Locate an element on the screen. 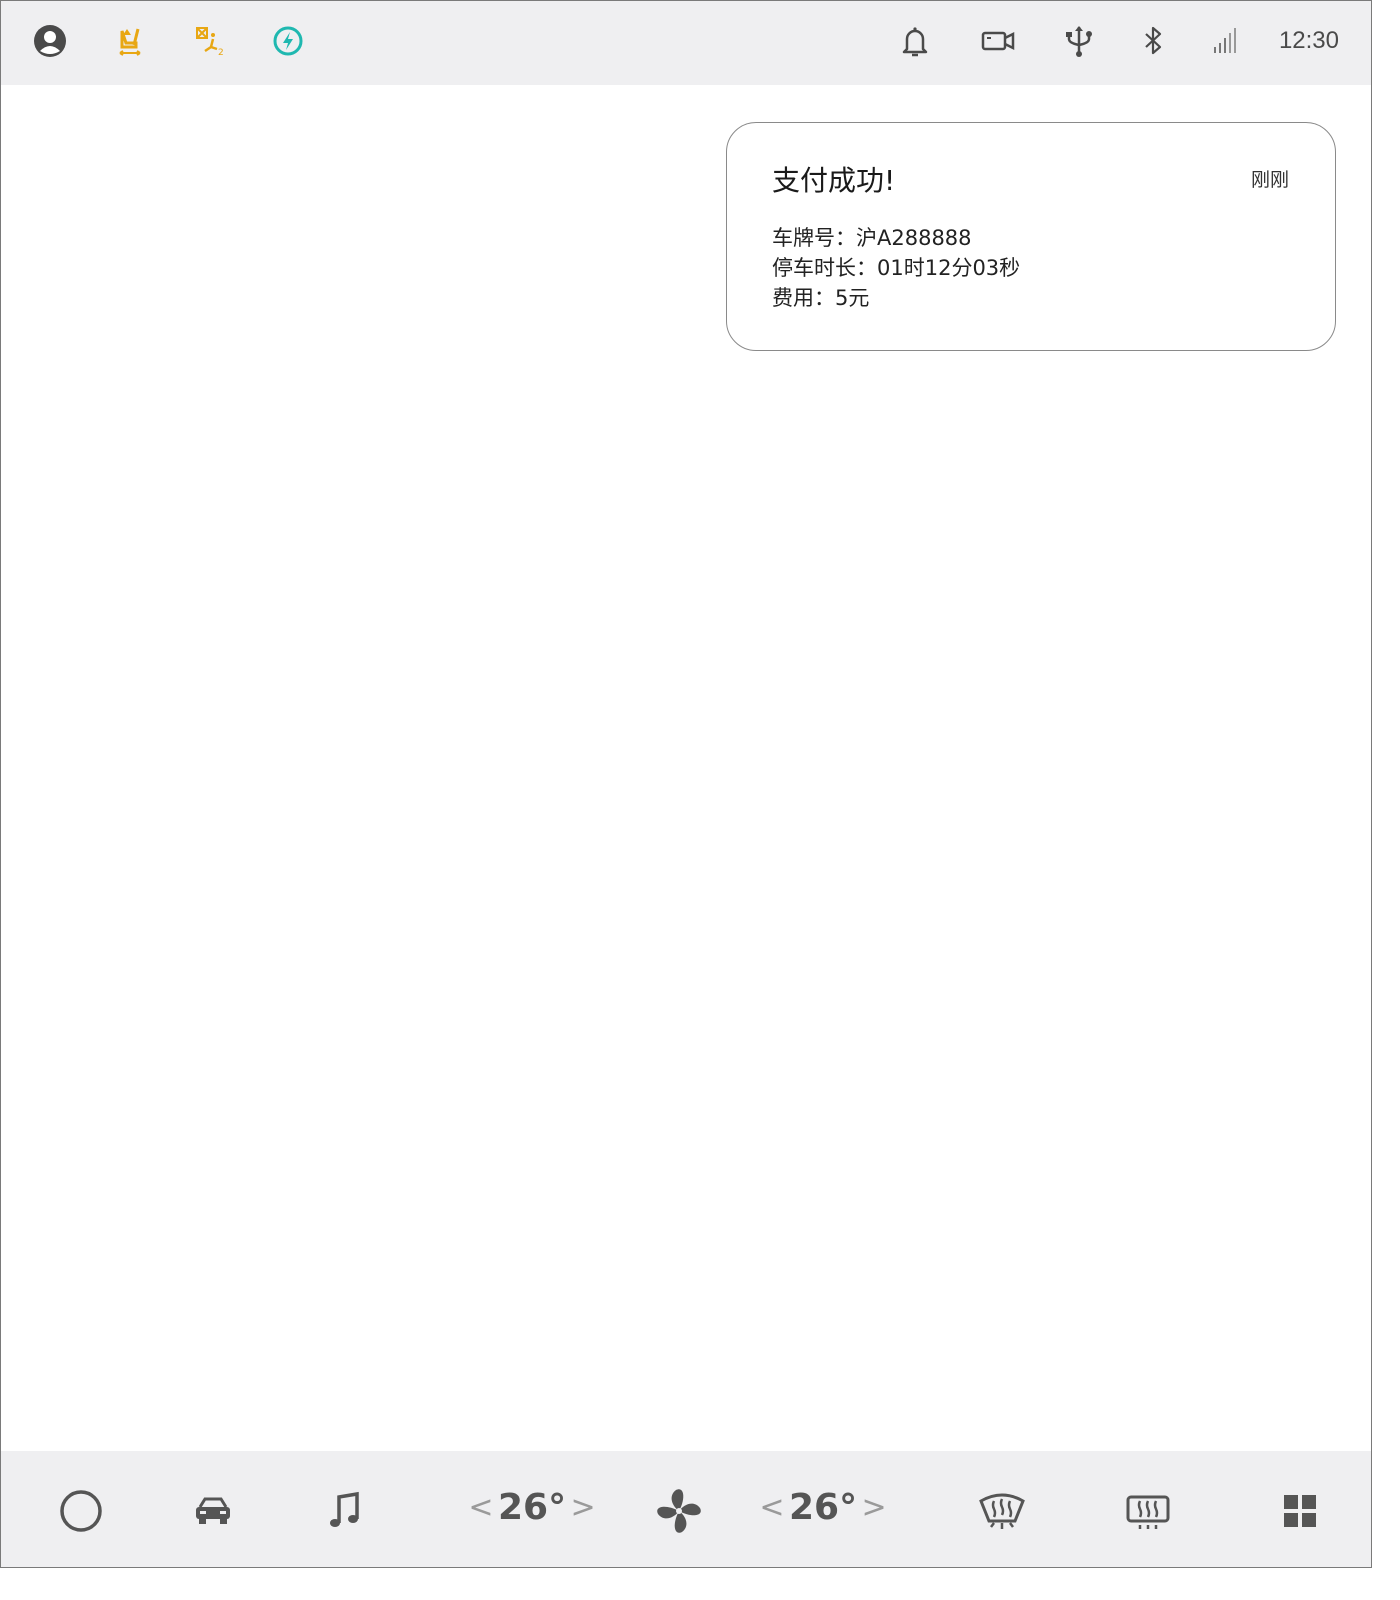 The width and height of the screenshot is (1400, 1600). right-temperature-control: < 26° > is located at coordinates (823, 1507).